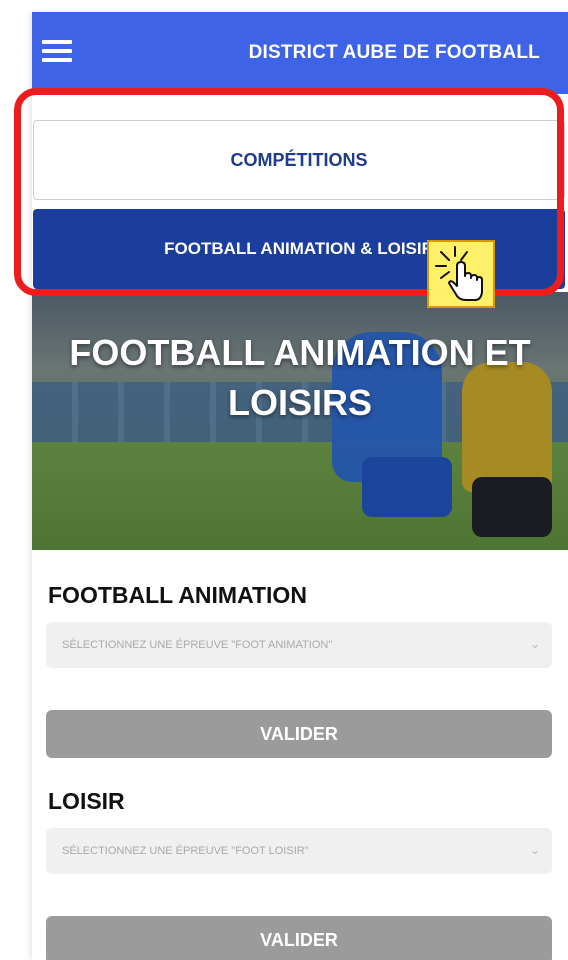 This screenshot has height=960, width=568. I want to click on foot-loisir-select-placeholder: SÉLECTIONNEZ UNE ÉPREUVE "FOOT LOISIR", so click(185, 851).